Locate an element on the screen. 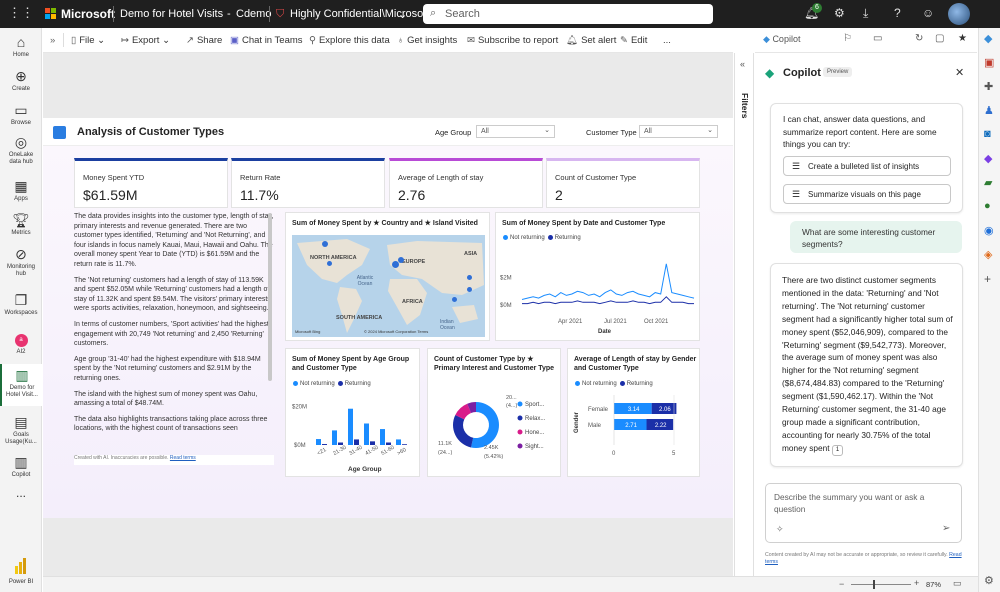 The height and width of the screenshot is (592, 1000). app-launcher-icon: ⋮⋮ is located at coordinates (21, 13).